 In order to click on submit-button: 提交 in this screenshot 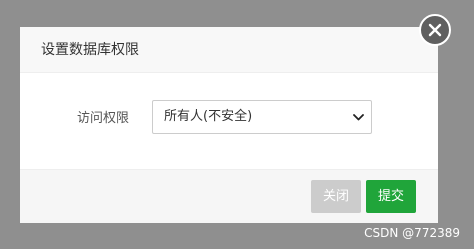, I will do `click(391, 196)`.